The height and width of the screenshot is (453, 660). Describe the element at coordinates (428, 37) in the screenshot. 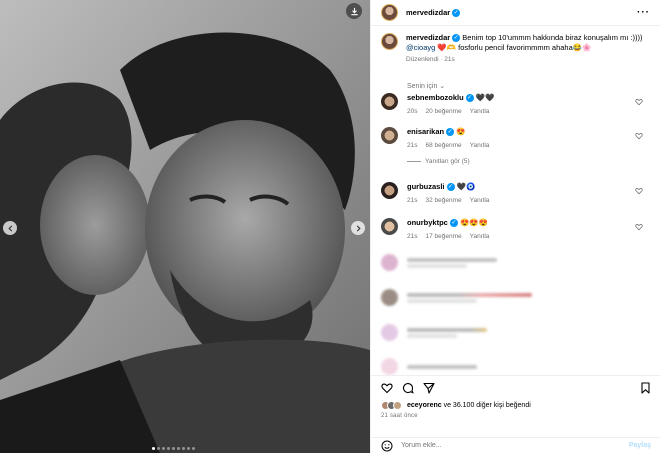

I see `caption-username: mervedizdar` at that location.